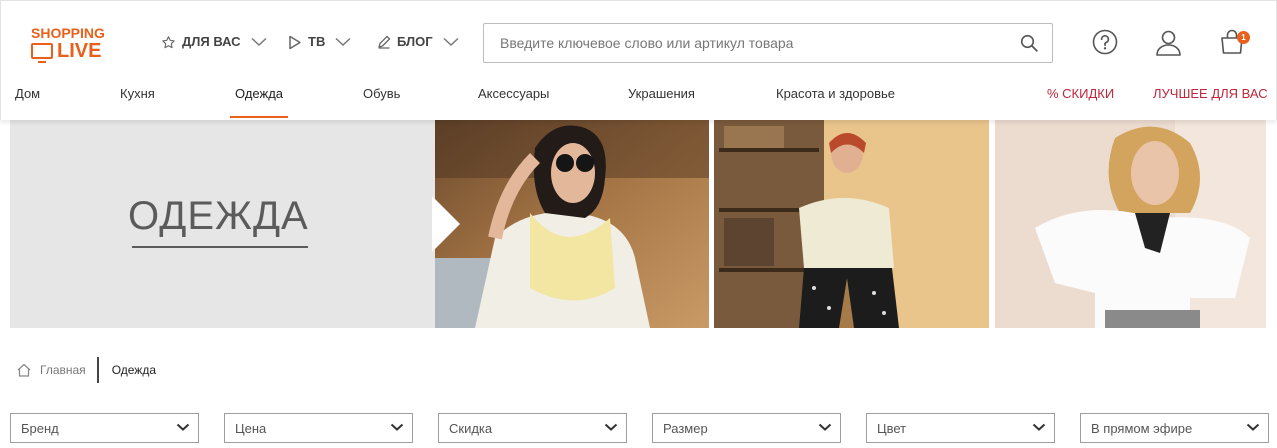  I want to click on user-icon, so click(1168, 42).